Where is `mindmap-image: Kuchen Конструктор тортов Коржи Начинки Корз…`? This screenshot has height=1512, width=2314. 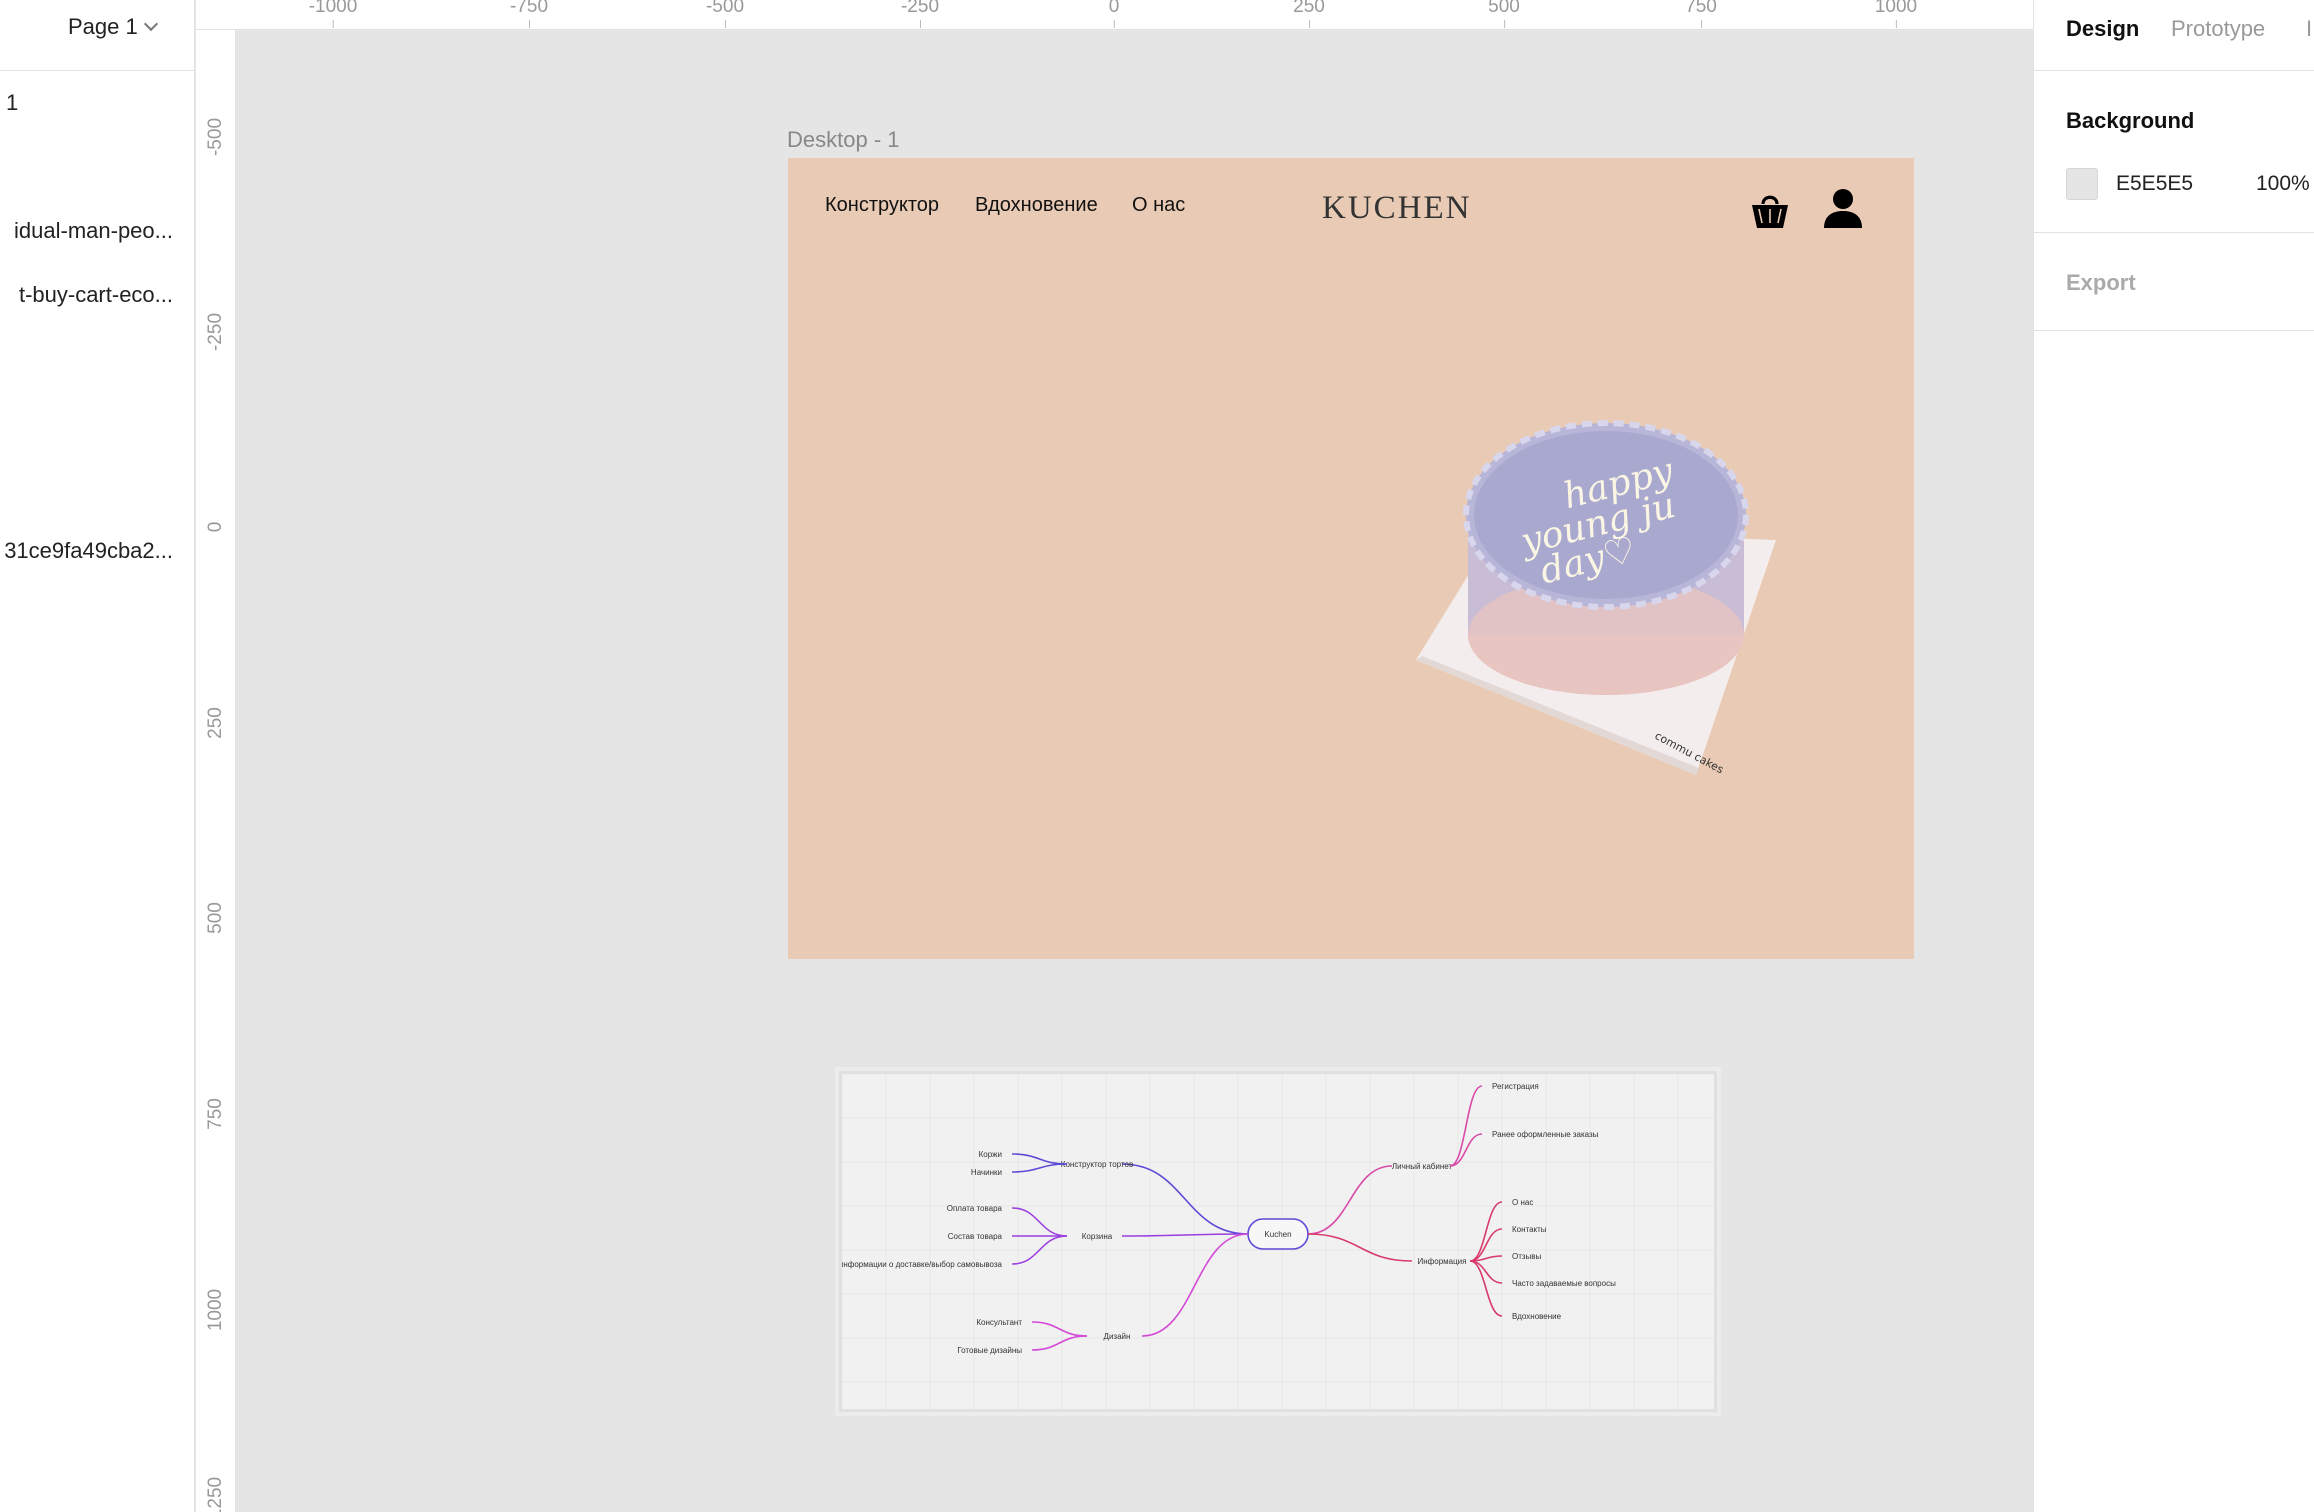 mindmap-image: Kuchen Конструктор тортов Коржи Начинки Корз… is located at coordinates (1278, 1241).